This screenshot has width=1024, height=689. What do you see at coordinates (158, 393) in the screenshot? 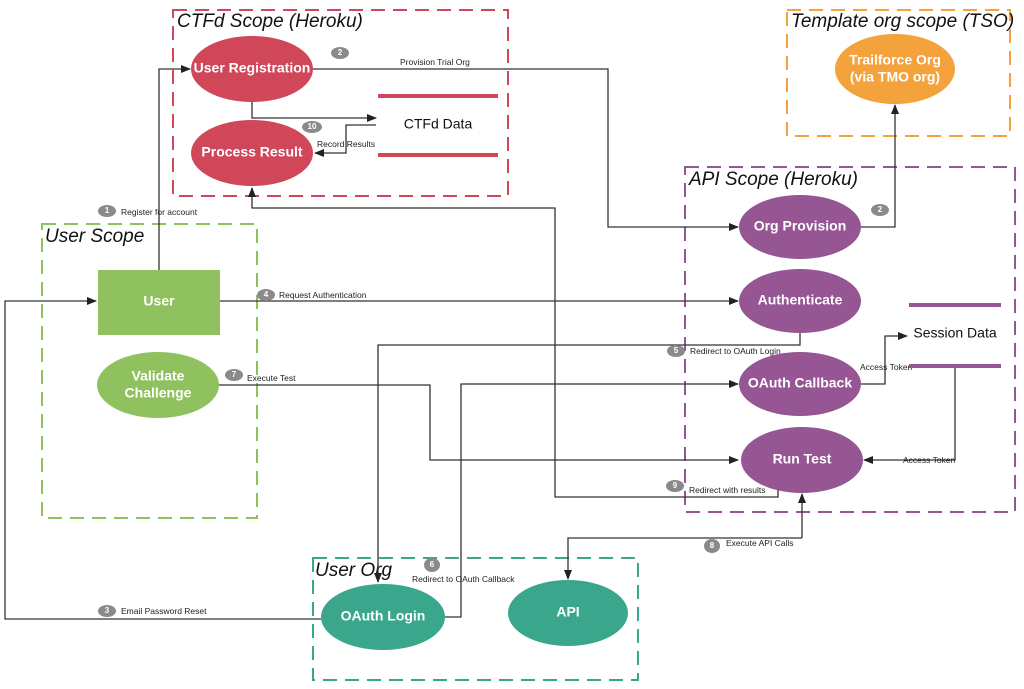
I see `node-label: Challenge` at bounding box center [158, 393].